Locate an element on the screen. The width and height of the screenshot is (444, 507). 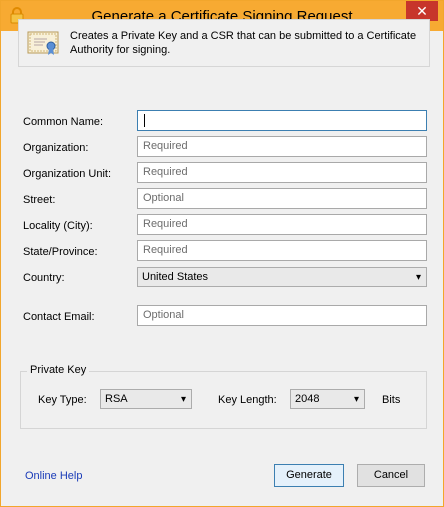
common-name-input is located at coordinates (282, 120).